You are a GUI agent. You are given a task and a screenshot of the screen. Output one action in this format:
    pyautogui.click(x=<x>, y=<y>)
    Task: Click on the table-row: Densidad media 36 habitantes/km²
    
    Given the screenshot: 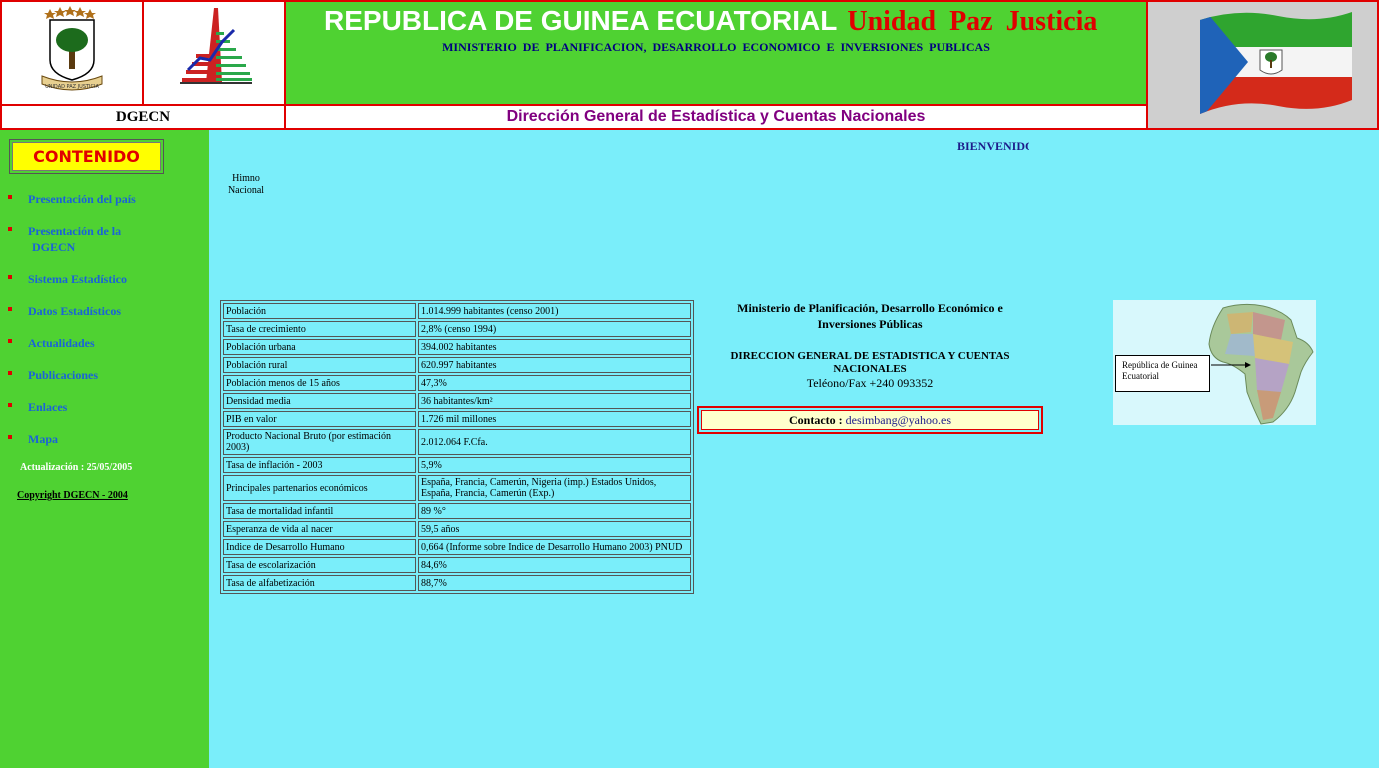 What is the action you would take?
    pyautogui.click(x=457, y=401)
    